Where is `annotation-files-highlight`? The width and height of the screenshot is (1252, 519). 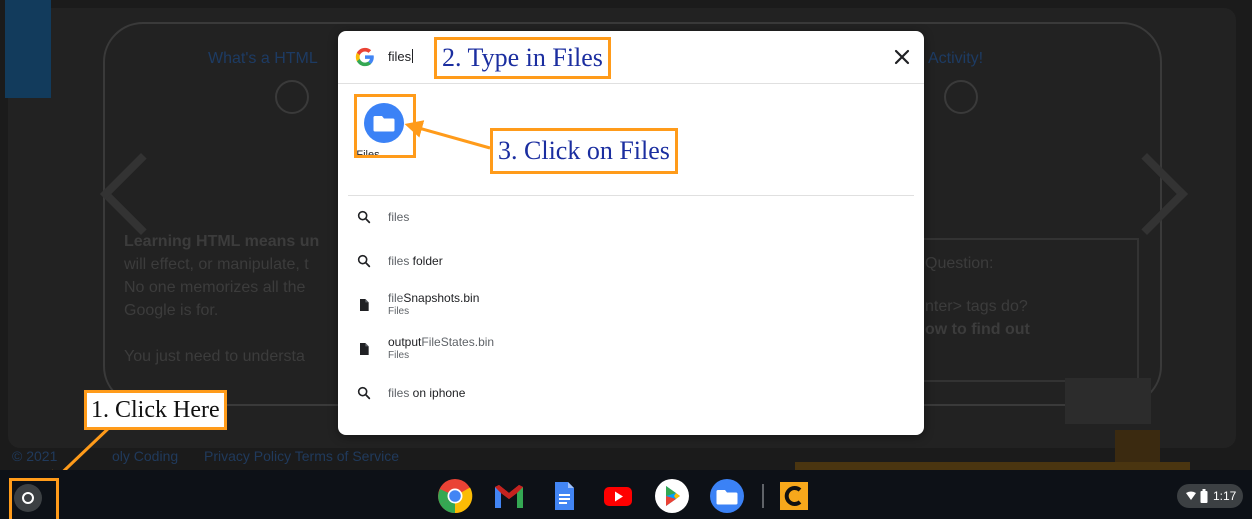
annotation-files-highlight is located at coordinates (385, 126).